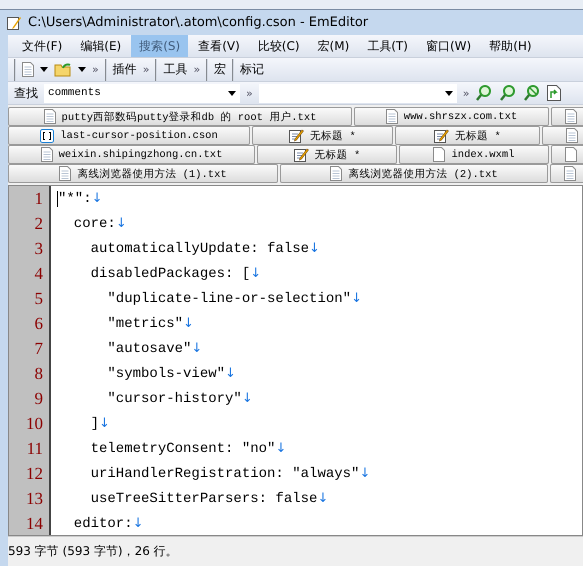 The height and width of the screenshot is (566, 583). What do you see at coordinates (508, 93) in the screenshot?
I see `find-previous-icon` at bounding box center [508, 93].